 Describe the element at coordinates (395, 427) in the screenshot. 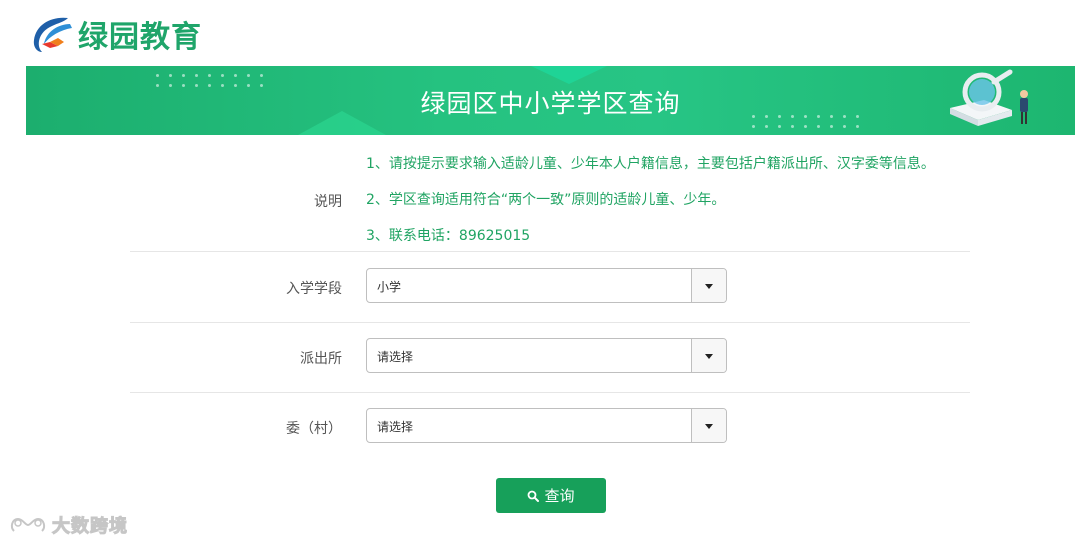

I see `committee-select-value: 请选择` at that location.